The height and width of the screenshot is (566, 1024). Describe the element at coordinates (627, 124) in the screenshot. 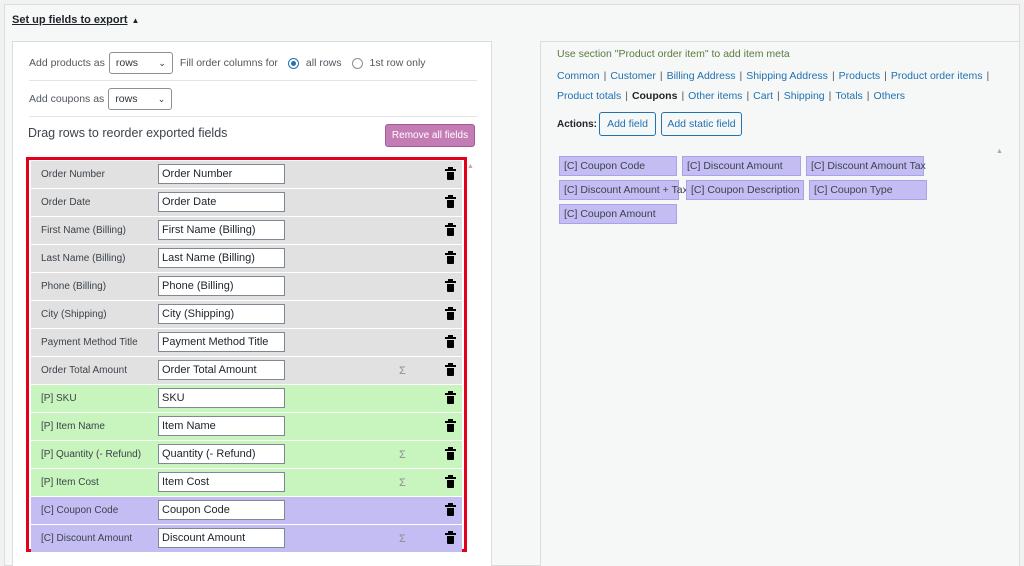

I see `add-field-button: Add field` at that location.